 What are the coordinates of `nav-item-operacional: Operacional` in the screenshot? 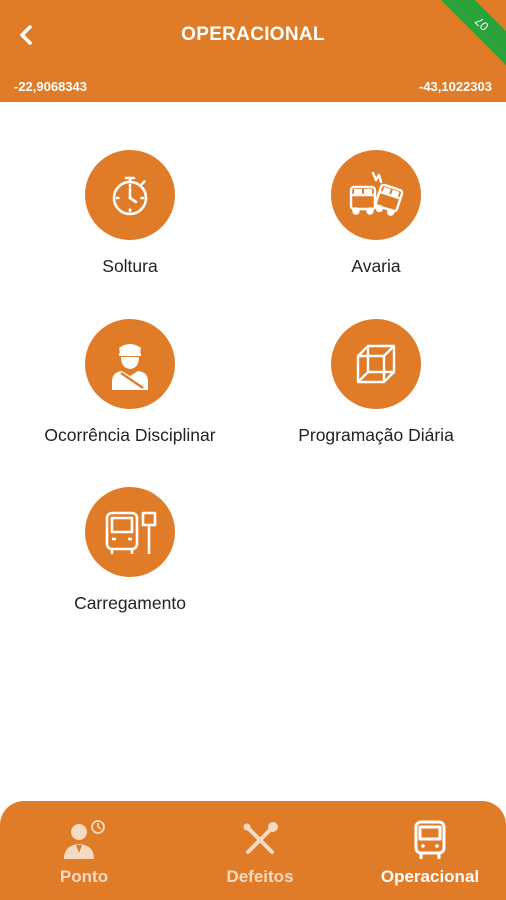 It's located at (426, 853).